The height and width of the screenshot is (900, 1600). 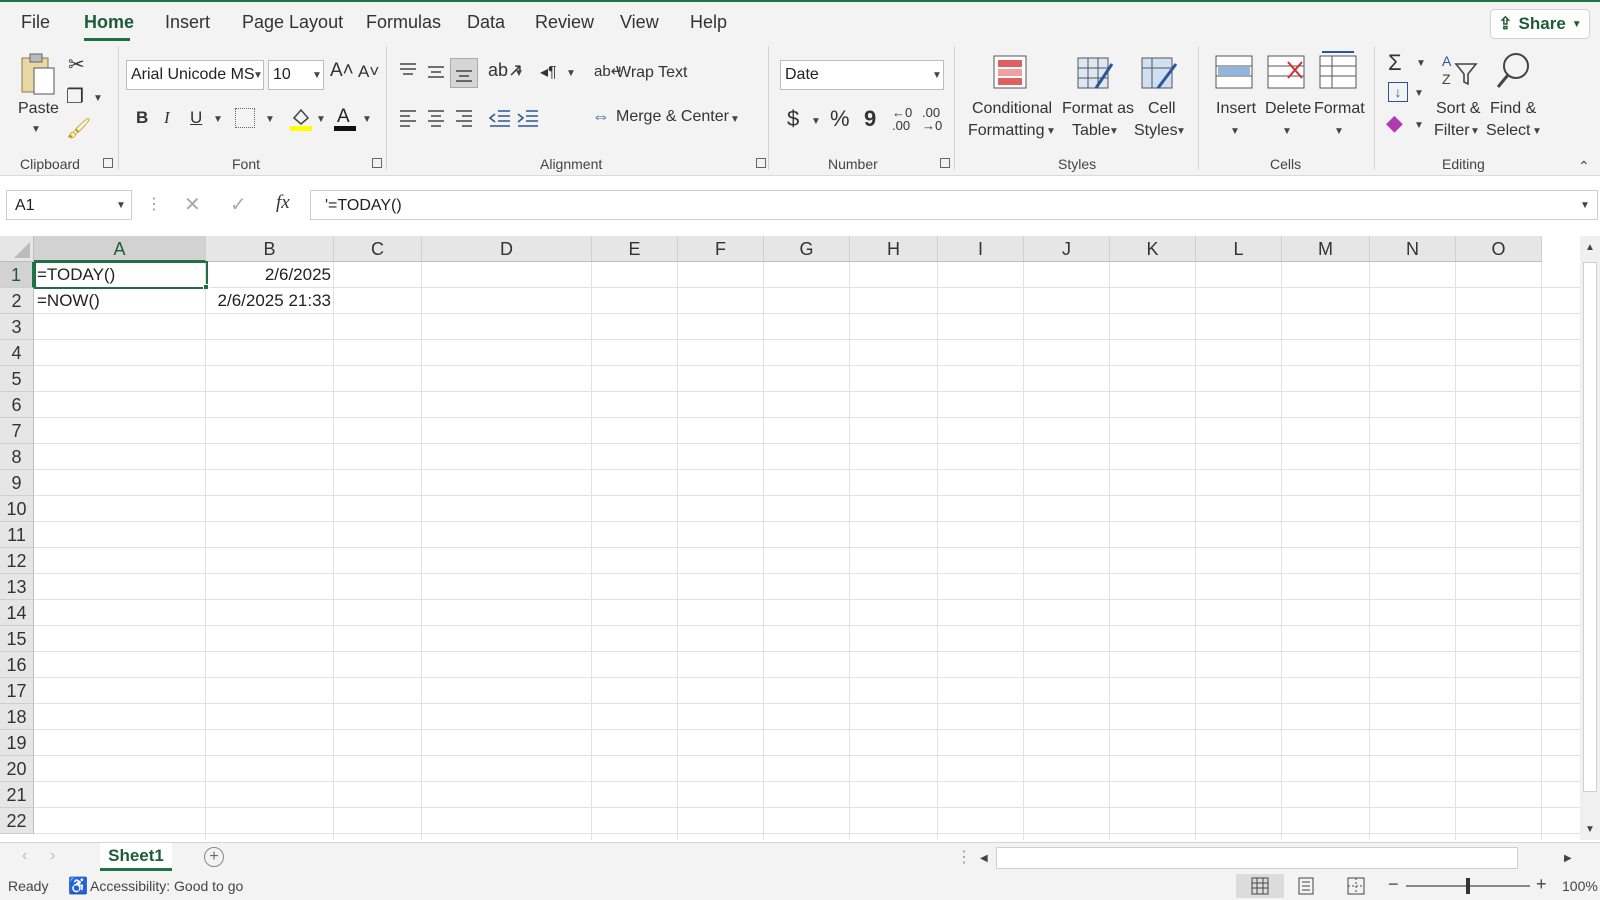 I want to click on collapse-ribbon-icon: ⌃, so click(x=1584, y=166).